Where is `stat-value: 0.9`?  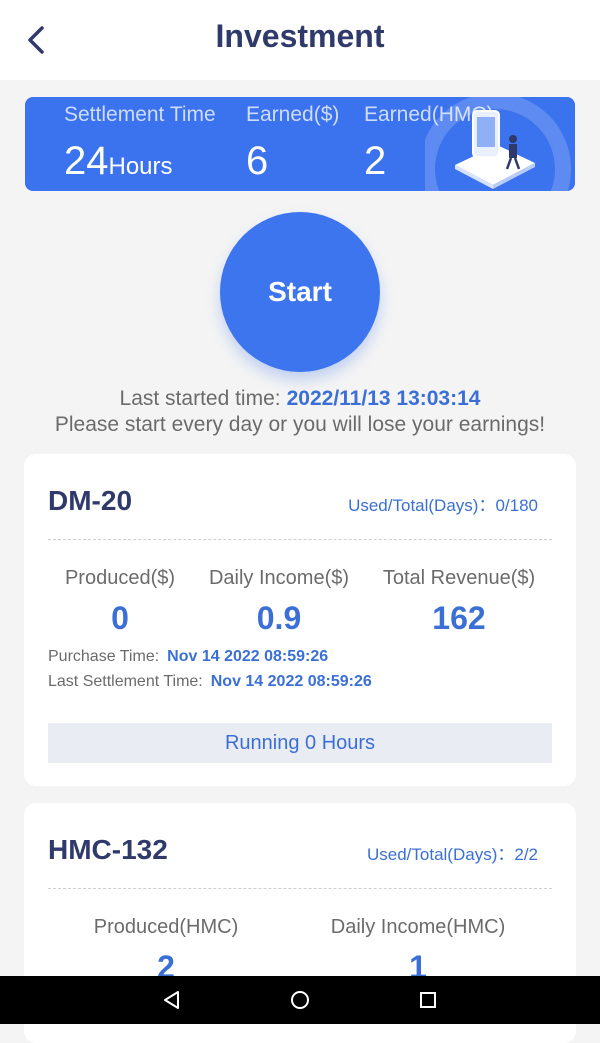
stat-value: 0.9 is located at coordinates (279, 618).